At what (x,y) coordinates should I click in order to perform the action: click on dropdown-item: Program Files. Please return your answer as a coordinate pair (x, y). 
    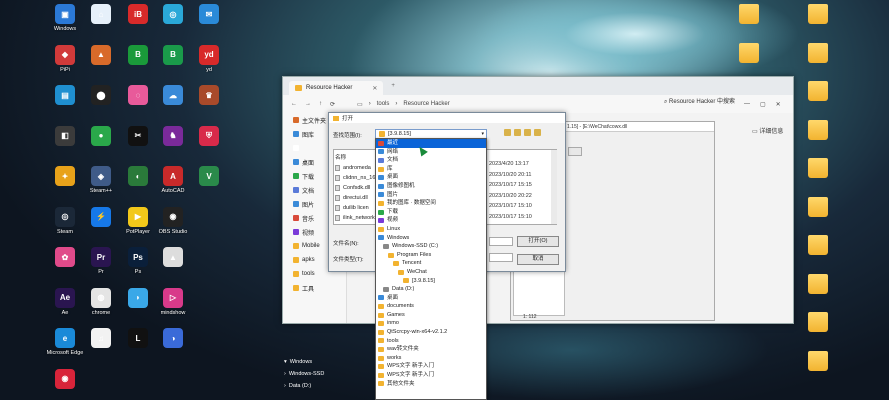
    Looking at the image, I should click on (431, 255).